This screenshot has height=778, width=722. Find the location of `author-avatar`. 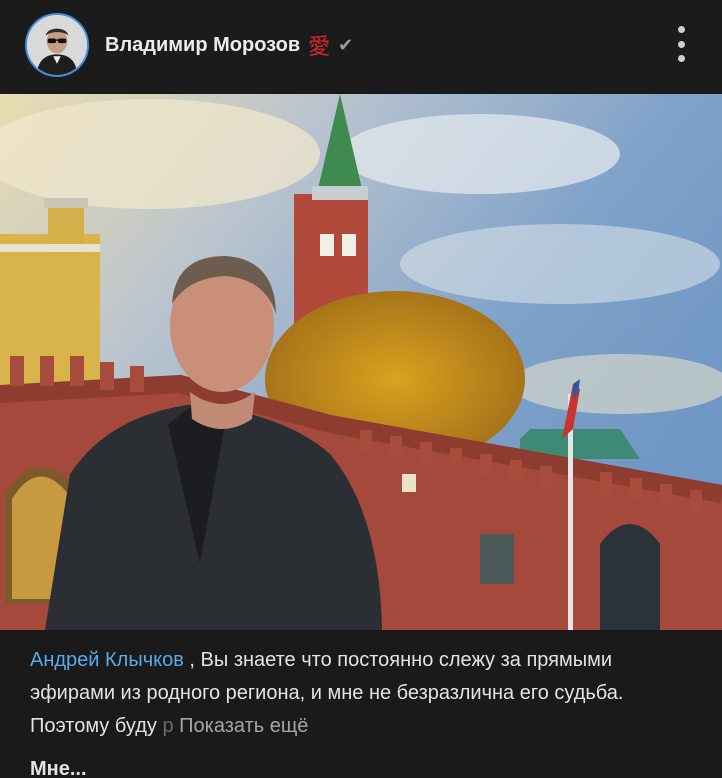

author-avatar is located at coordinates (57, 45).